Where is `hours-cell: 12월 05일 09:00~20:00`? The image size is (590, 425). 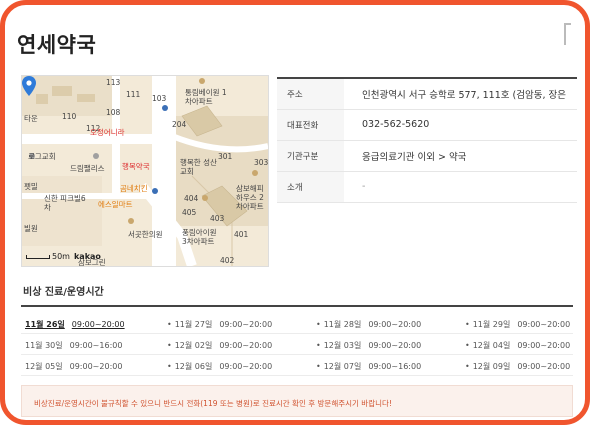
hours-cell: 12월 05일 09:00~20:00 is located at coordinates (73, 366).